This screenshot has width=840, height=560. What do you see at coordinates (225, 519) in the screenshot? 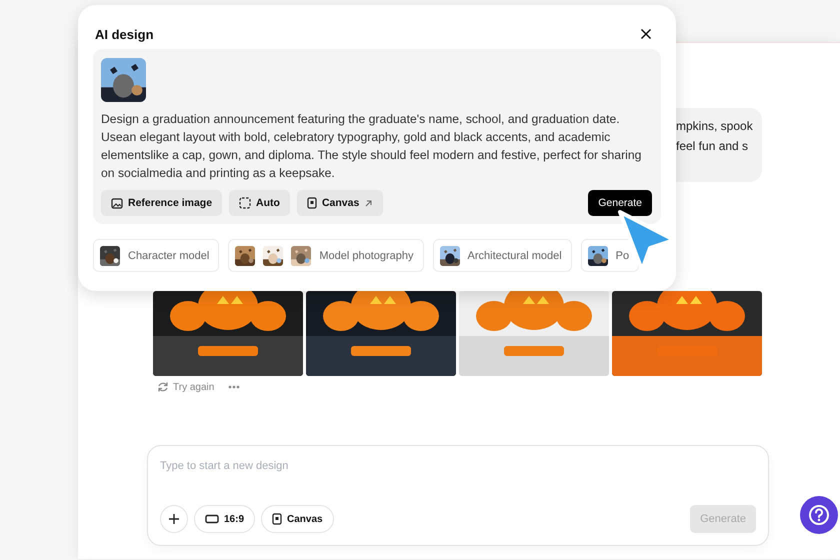
I see `aspect-ratio-button: 16:9` at bounding box center [225, 519].